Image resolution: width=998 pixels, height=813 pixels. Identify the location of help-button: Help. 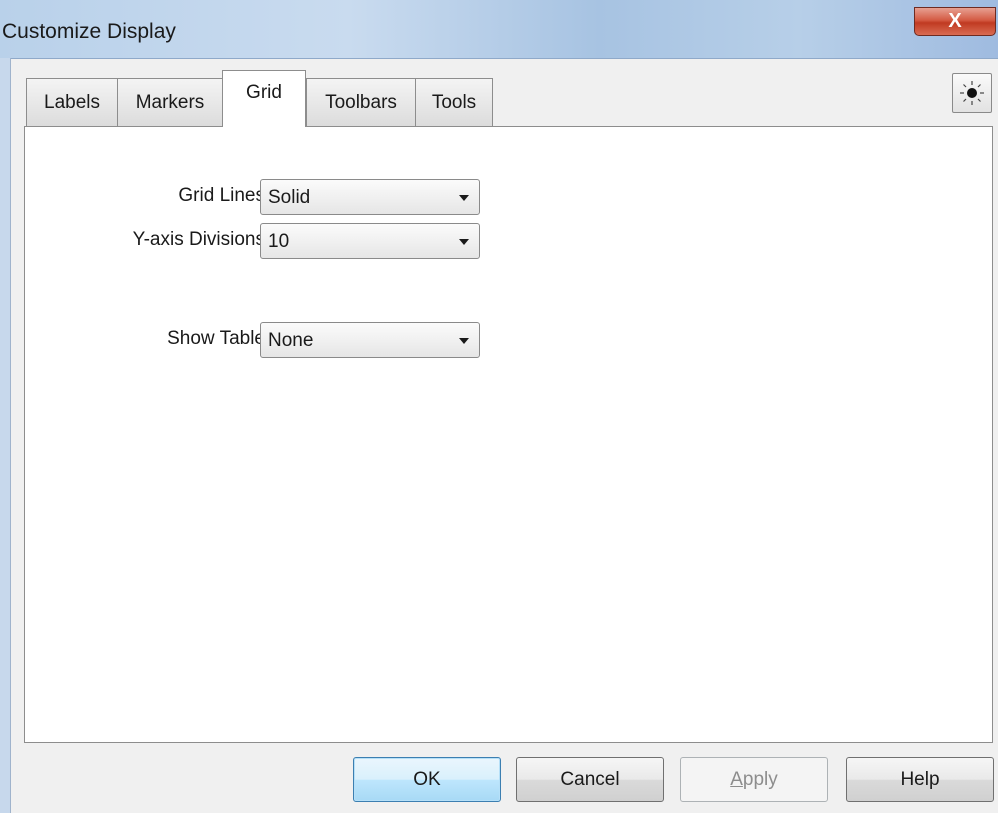
(920, 779).